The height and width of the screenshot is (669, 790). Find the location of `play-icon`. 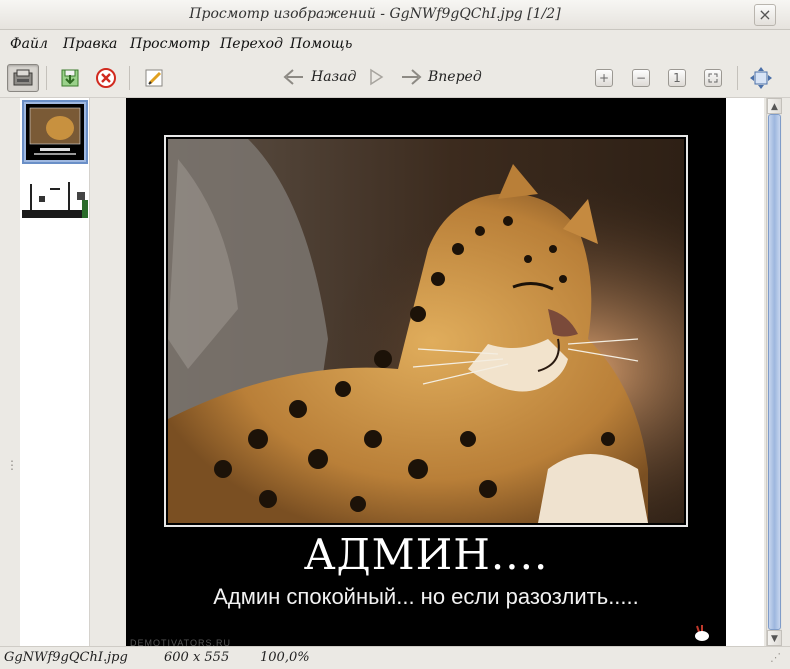

play-icon is located at coordinates (377, 77).